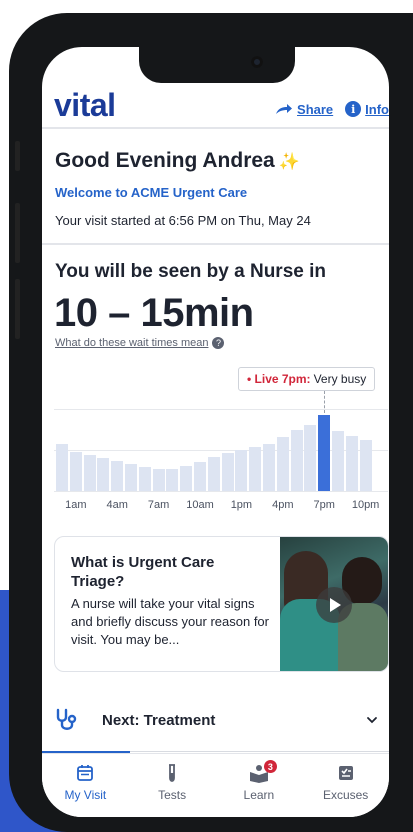  What do you see at coordinates (353, 109) in the screenshot?
I see `info-icon: i` at bounding box center [353, 109].